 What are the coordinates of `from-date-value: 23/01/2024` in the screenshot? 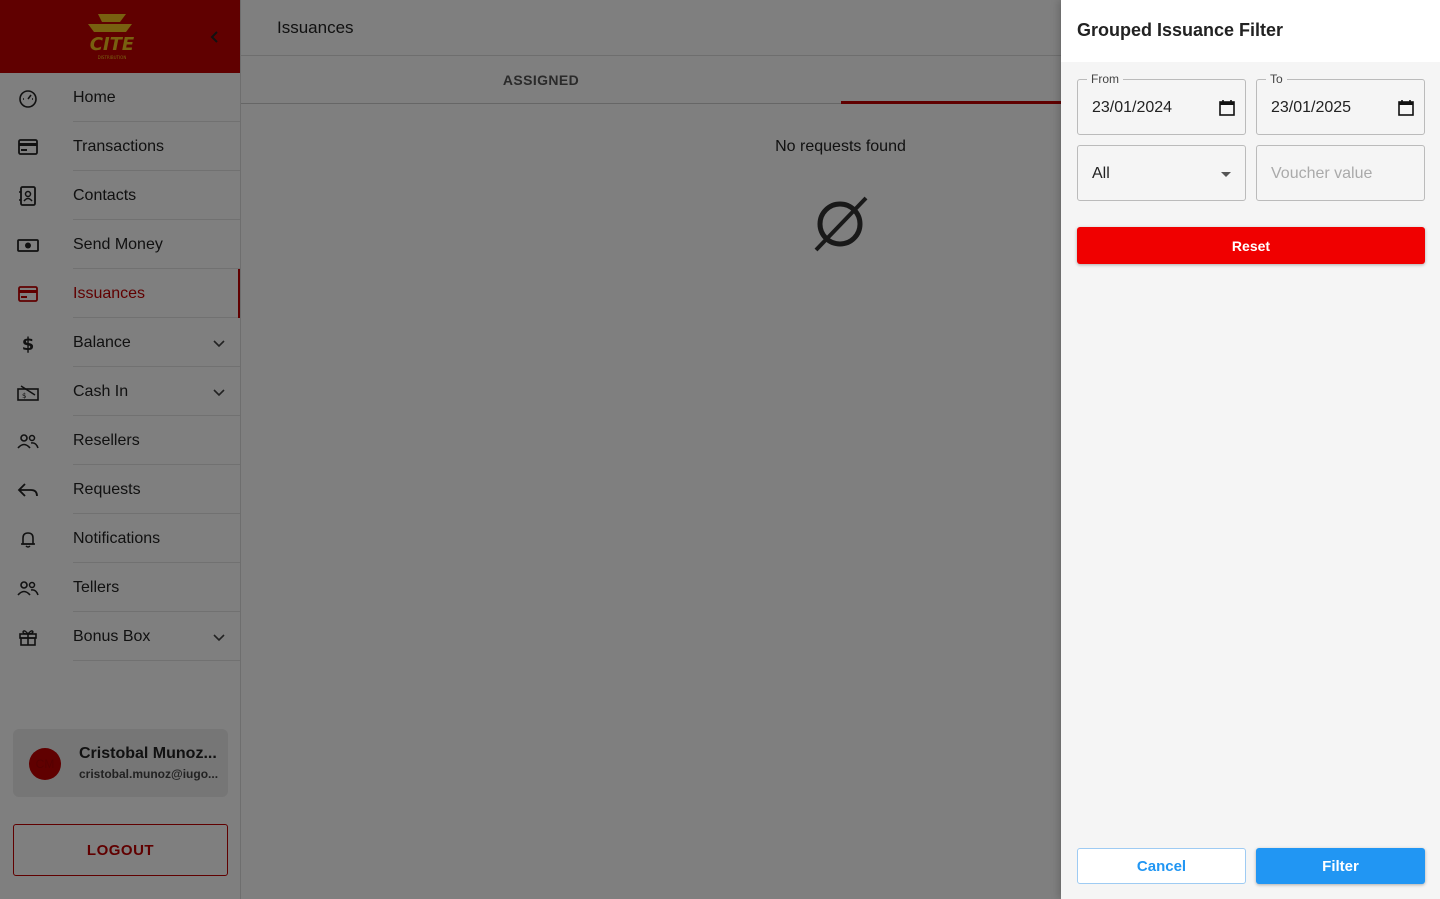 It's located at (1132, 107).